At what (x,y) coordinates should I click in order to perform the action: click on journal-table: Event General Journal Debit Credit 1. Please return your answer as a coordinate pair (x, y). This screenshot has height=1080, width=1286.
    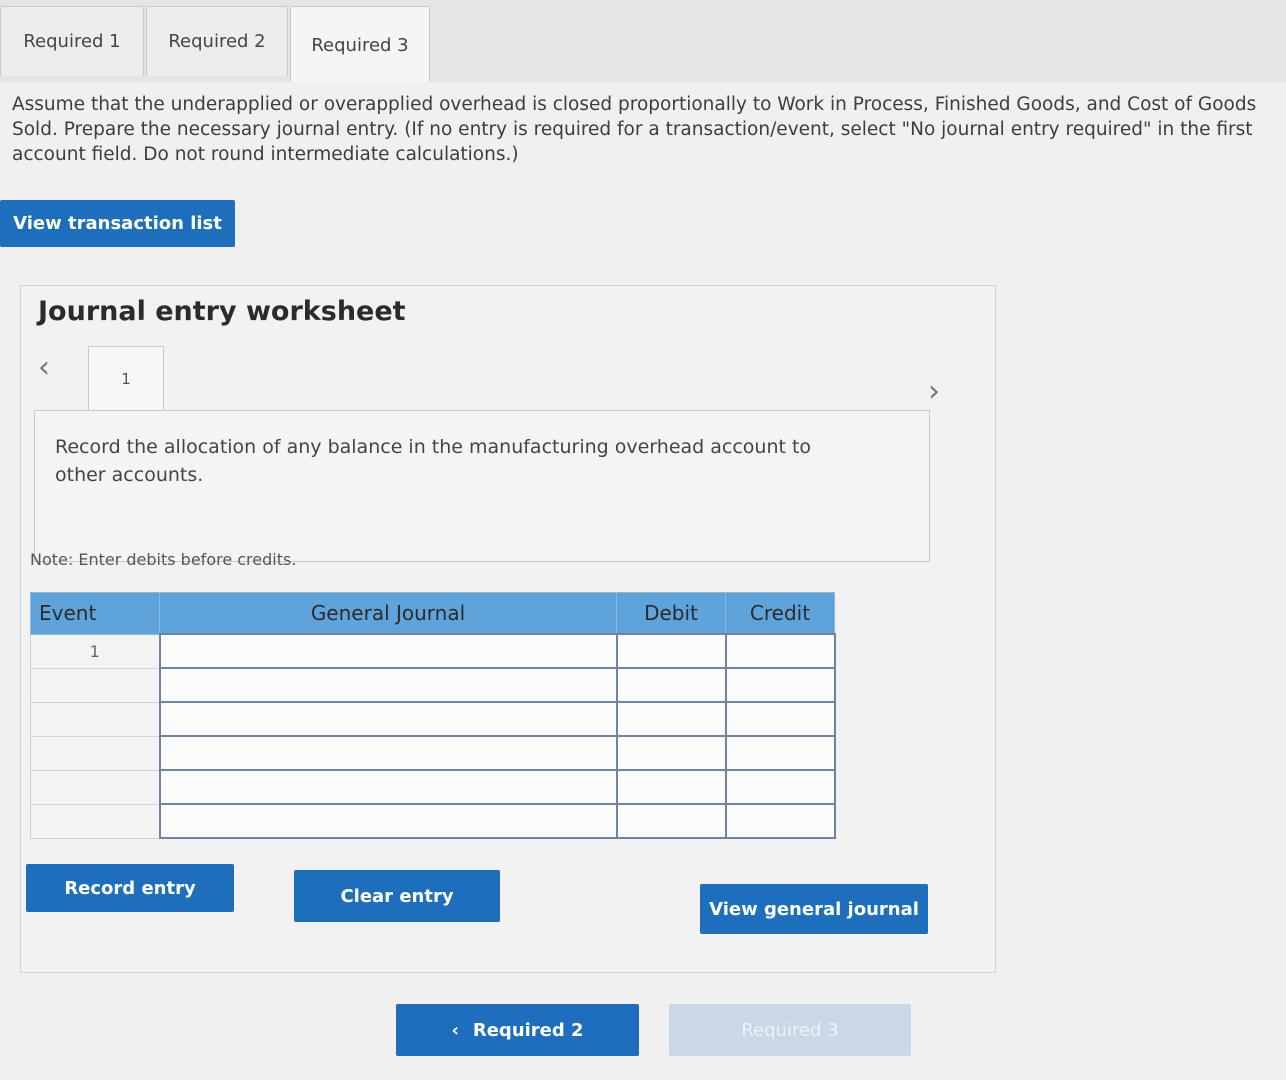
    Looking at the image, I should click on (433, 715).